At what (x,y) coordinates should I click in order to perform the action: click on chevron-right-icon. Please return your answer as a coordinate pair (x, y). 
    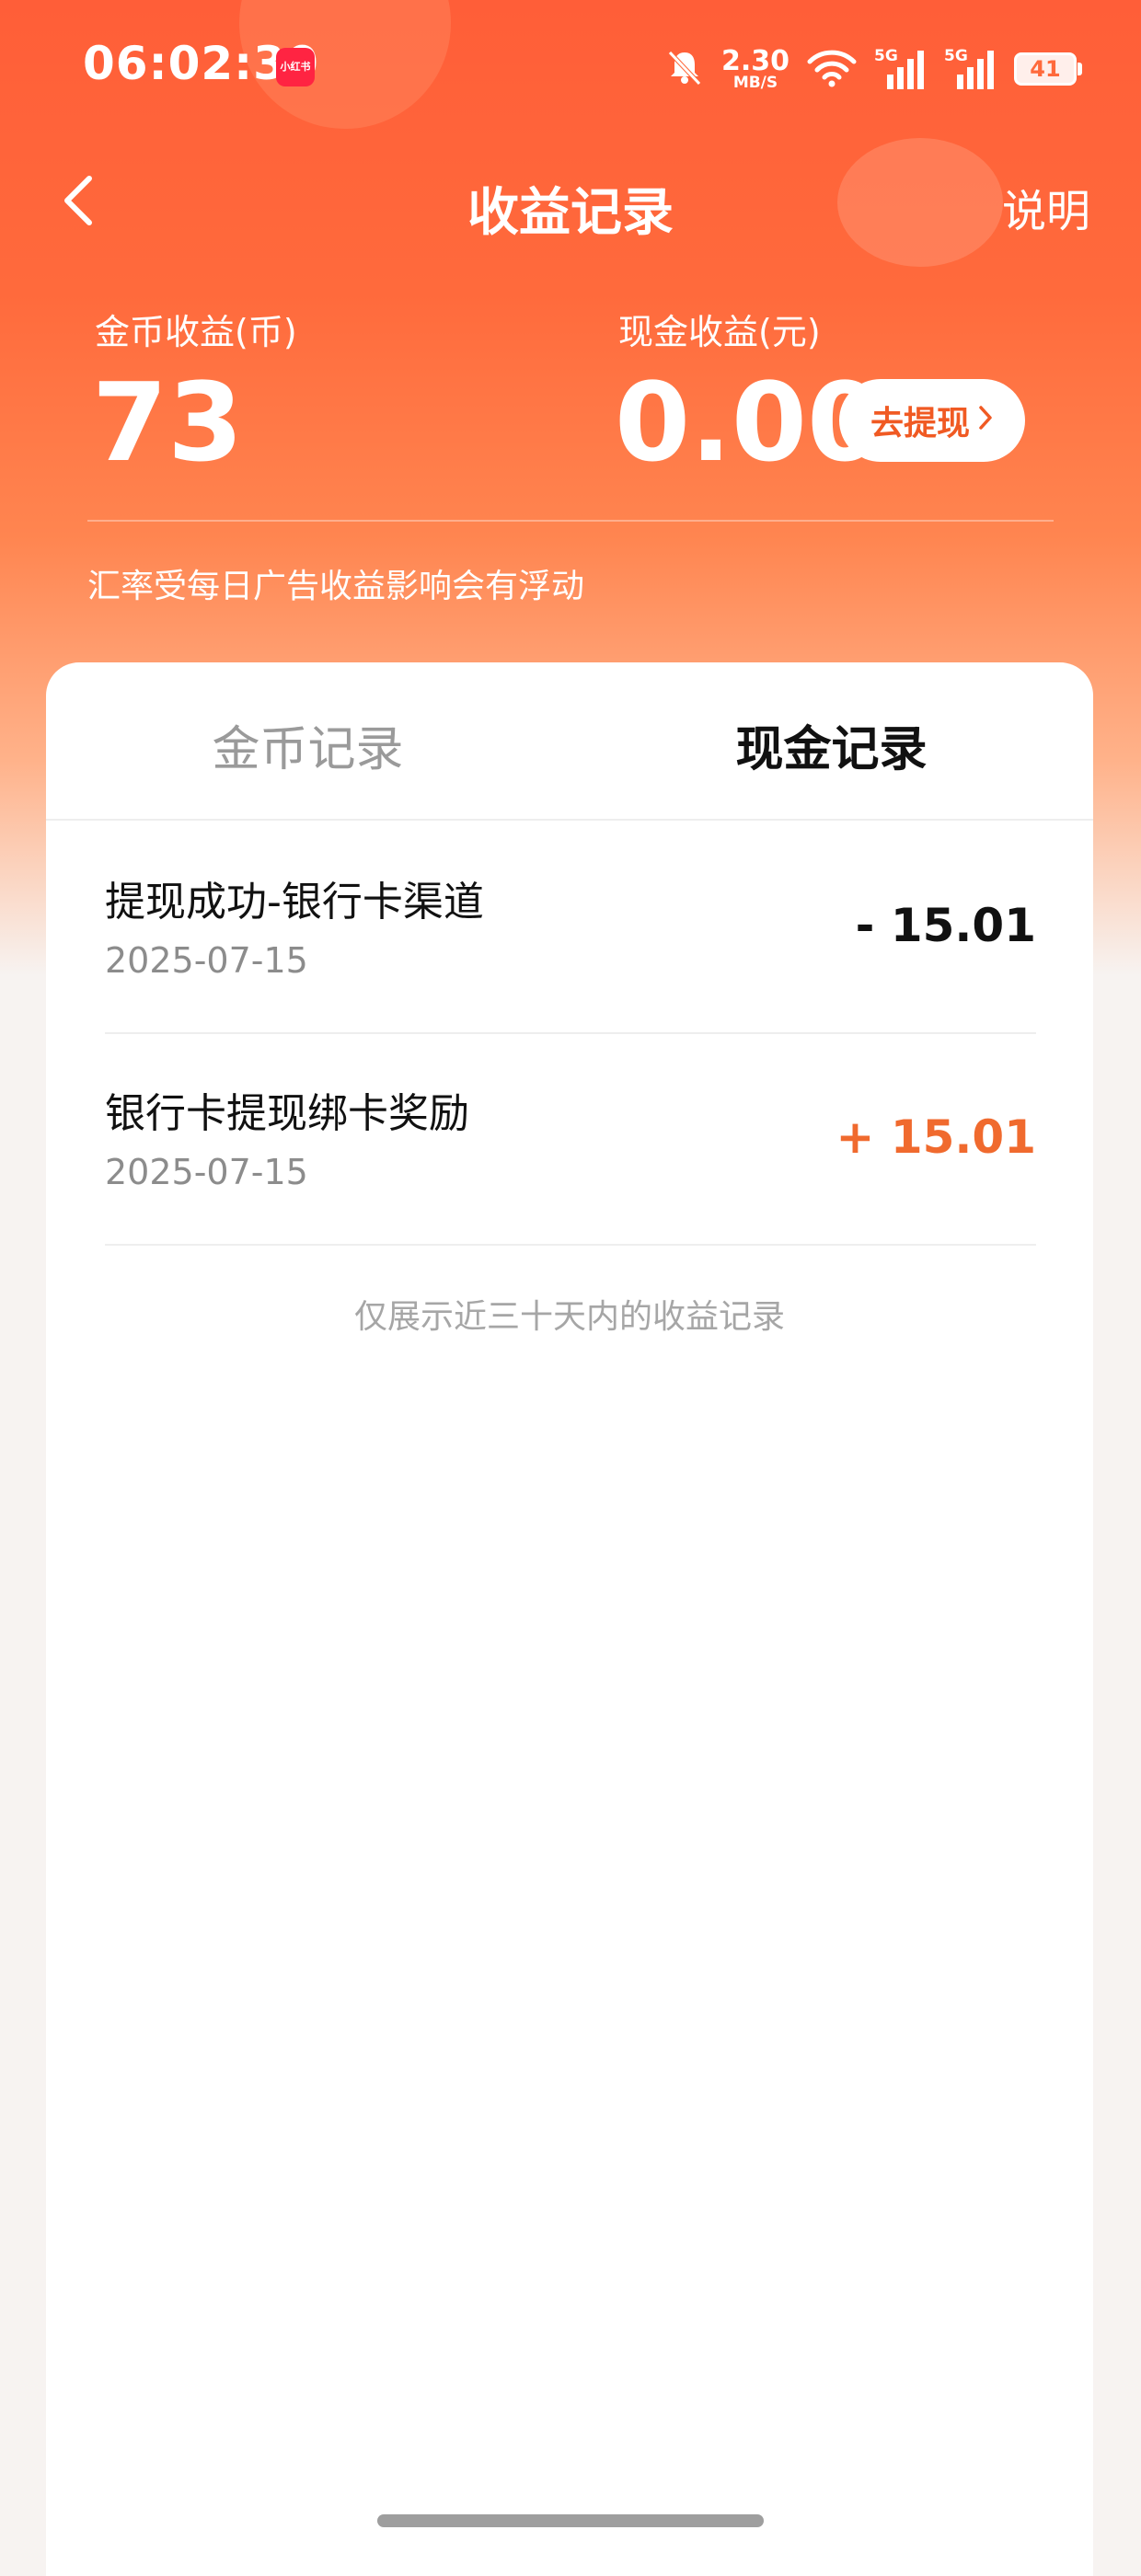
    Looking at the image, I should click on (986, 421).